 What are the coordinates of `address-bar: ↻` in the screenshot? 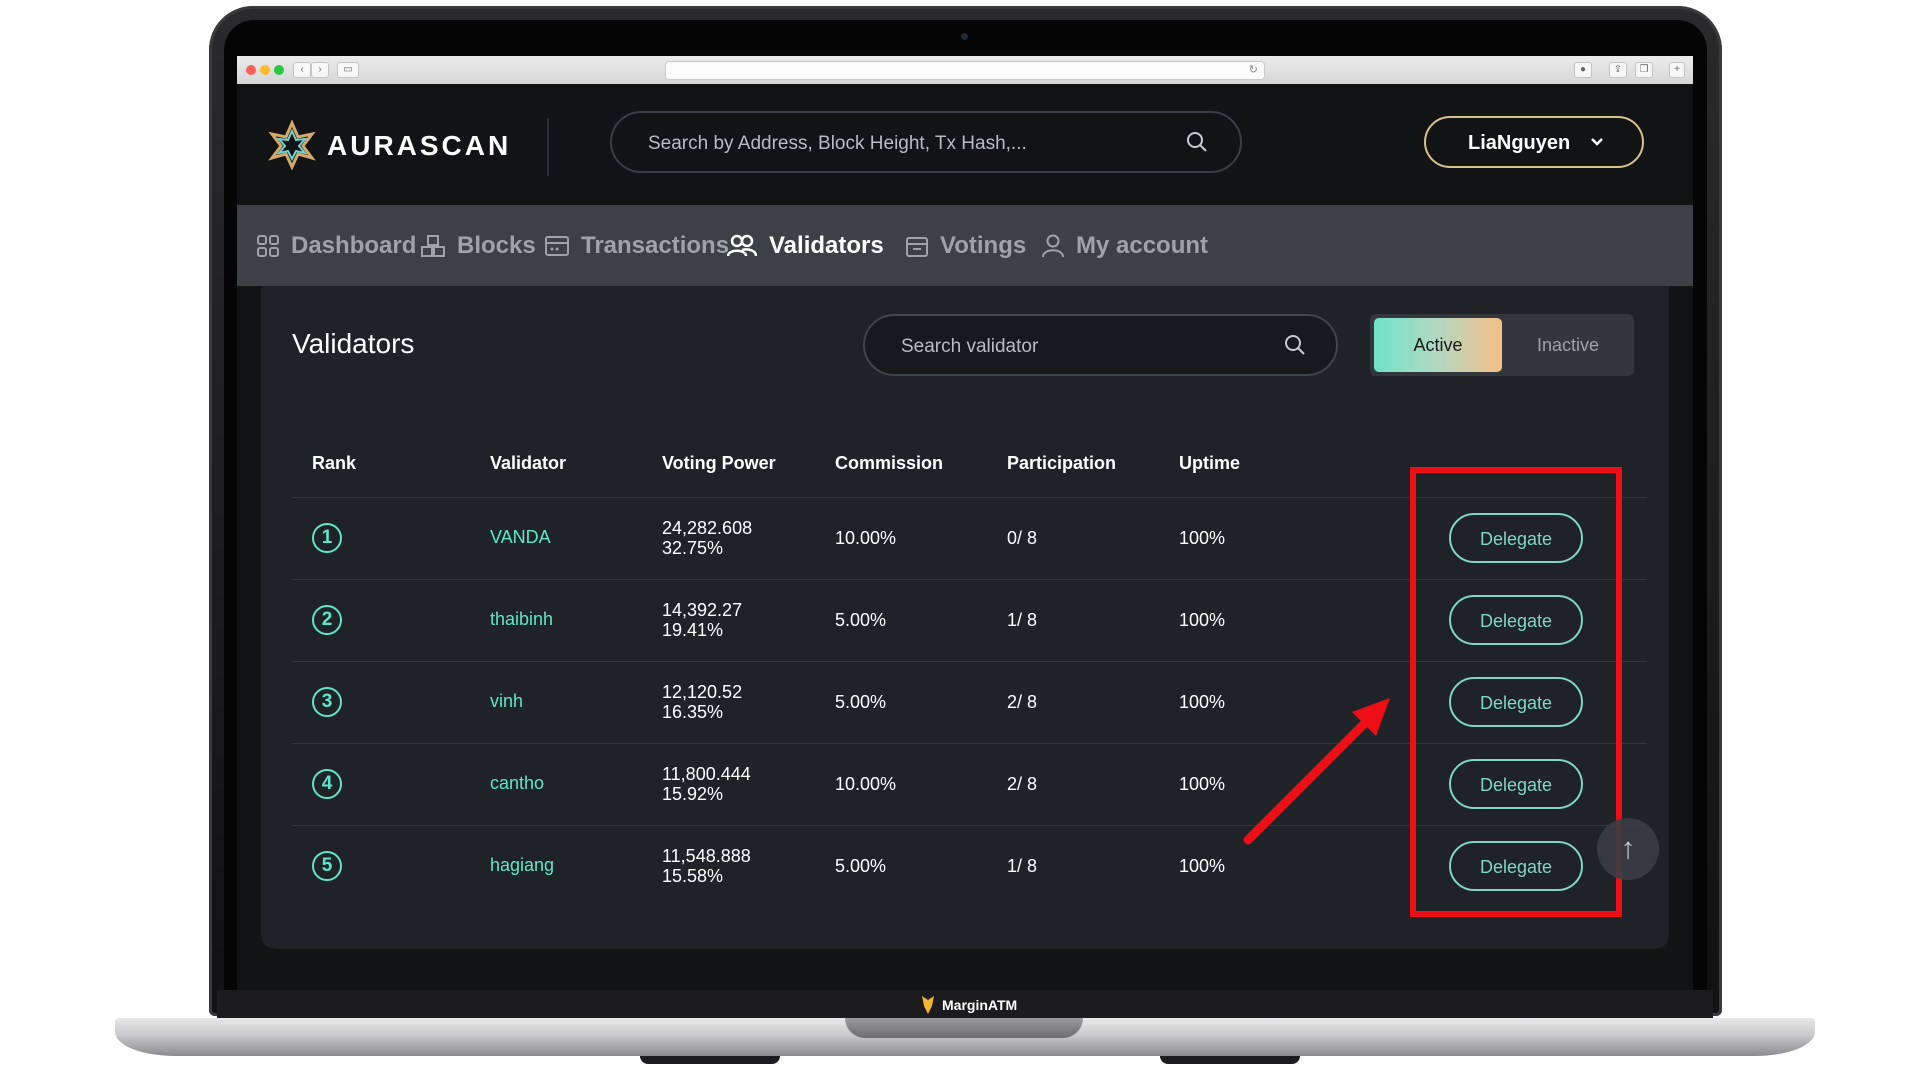 It's located at (965, 70).